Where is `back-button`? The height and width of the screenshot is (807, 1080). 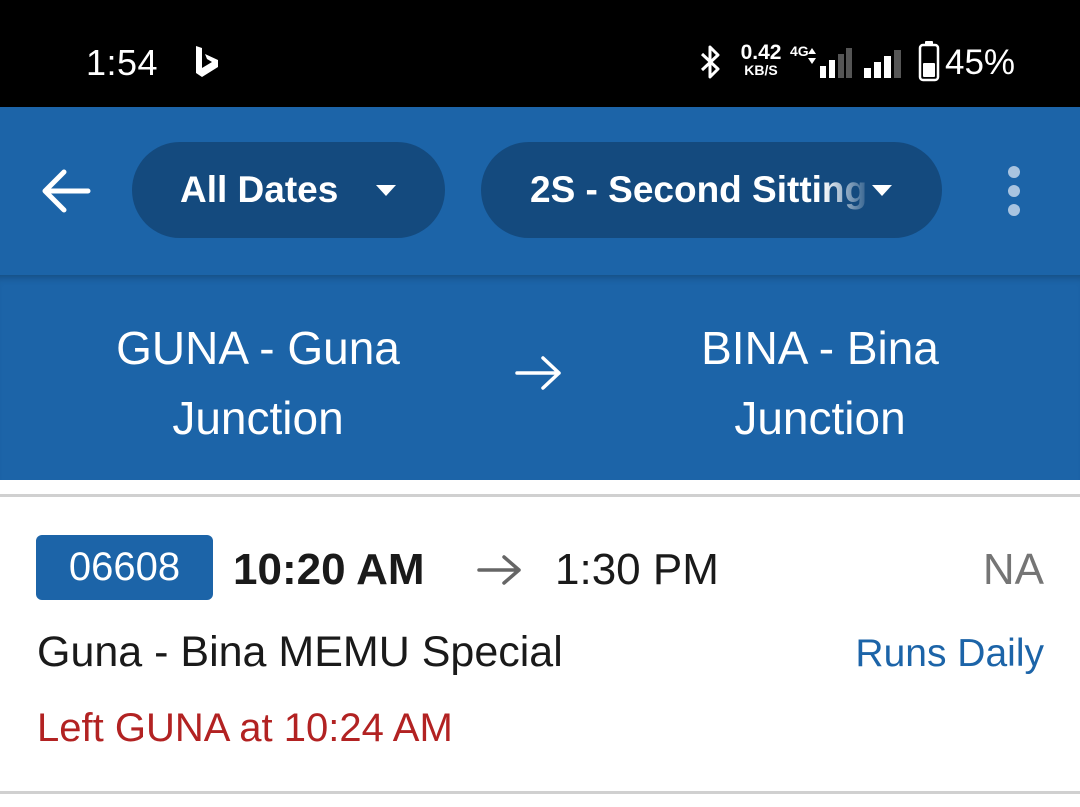
back-button is located at coordinates (66, 191).